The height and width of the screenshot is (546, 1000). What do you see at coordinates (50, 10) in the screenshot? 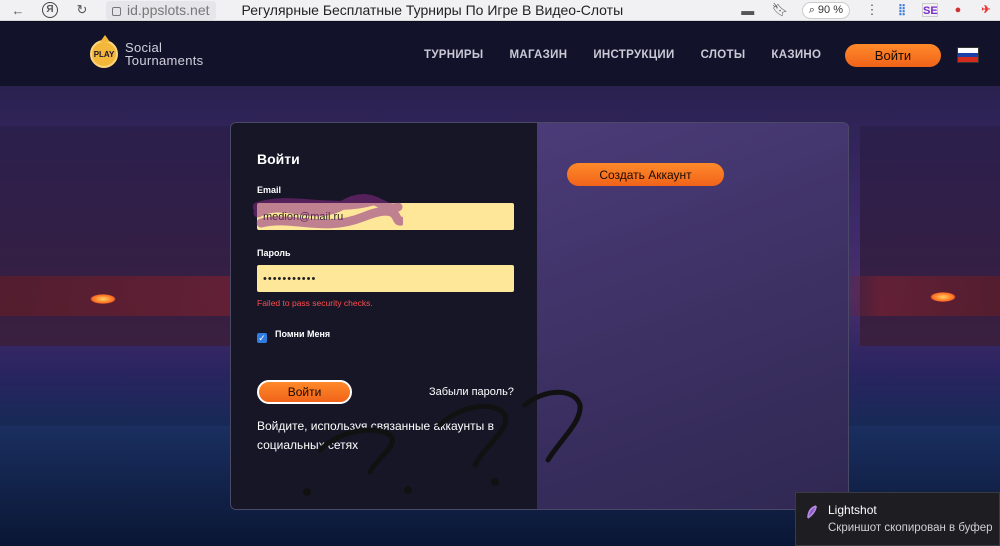
I see `yandex-icon: Я` at bounding box center [50, 10].